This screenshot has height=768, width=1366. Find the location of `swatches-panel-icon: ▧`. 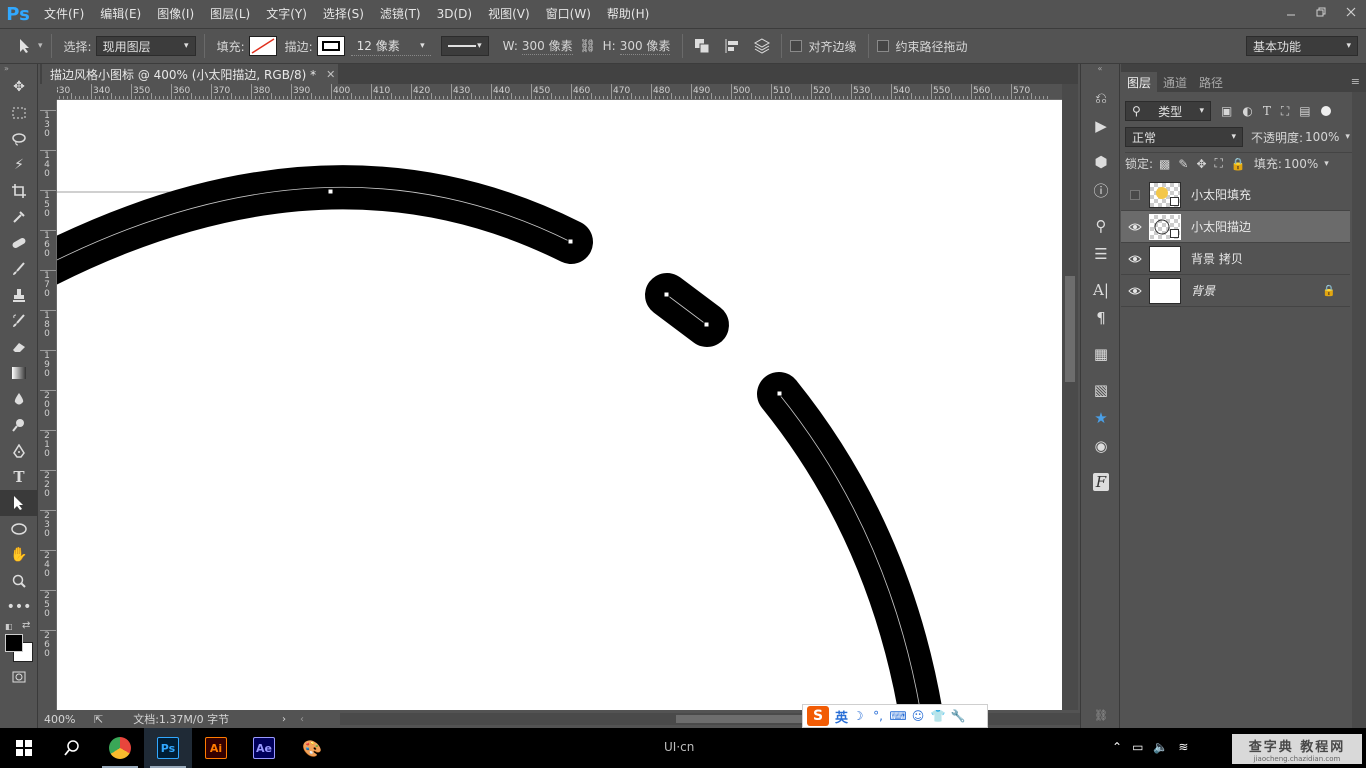

swatches-panel-icon: ▧ is located at coordinates (1101, 390).